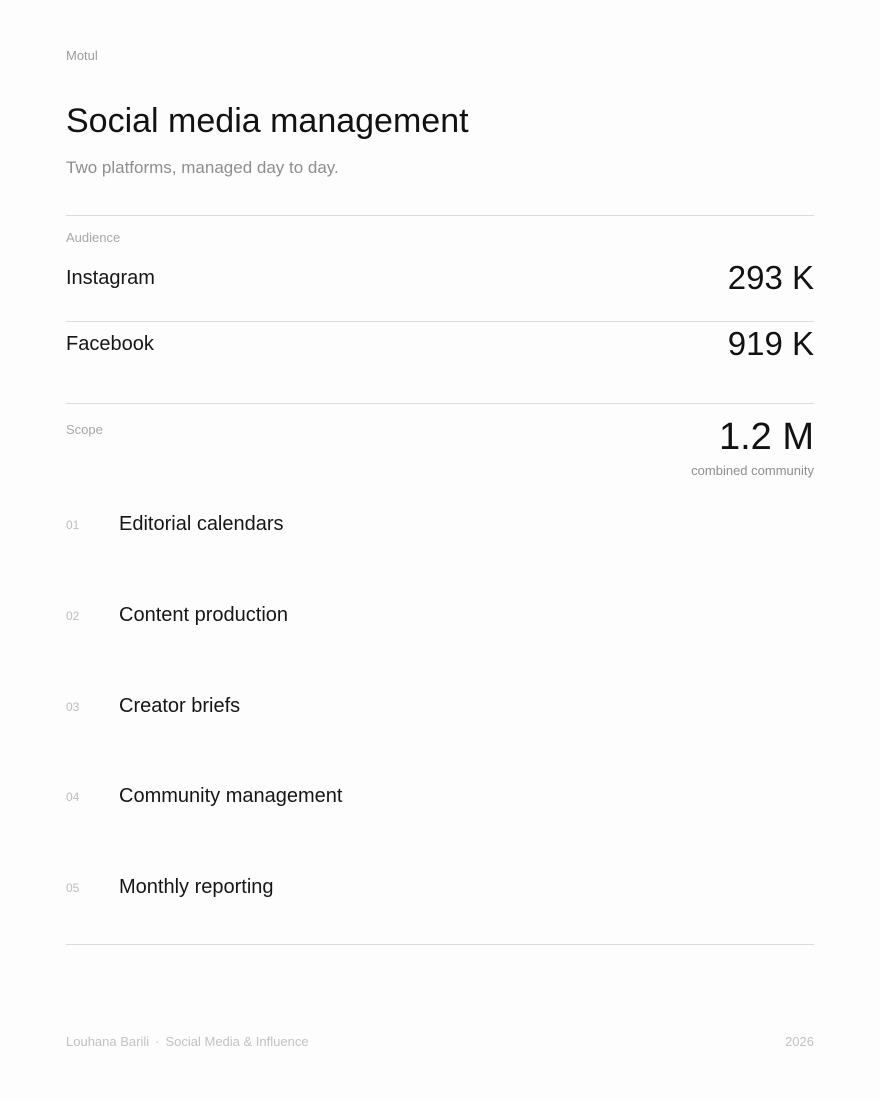  What do you see at coordinates (93, 237) in the screenshot?
I see `audience-label: Audience` at bounding box center [93, 237].